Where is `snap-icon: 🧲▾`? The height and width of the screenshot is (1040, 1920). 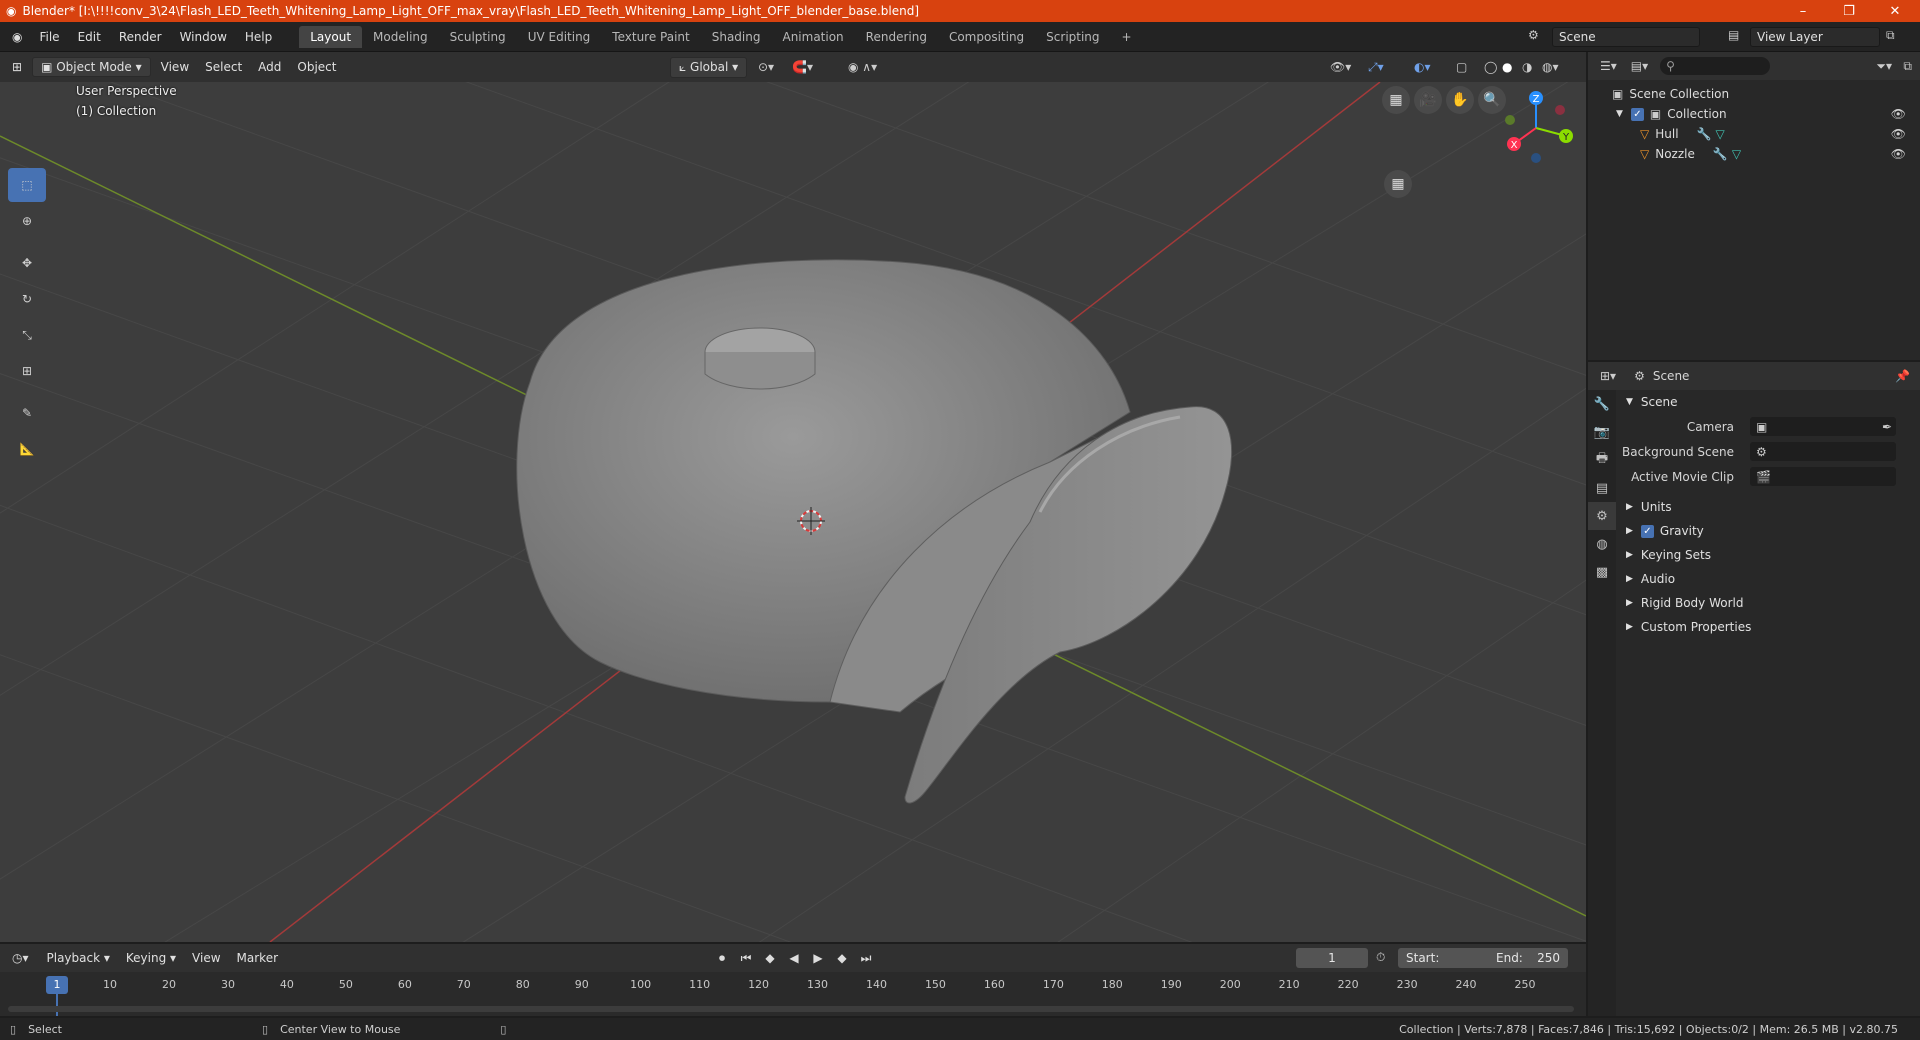 snap-icon: 🧲▾ is located at coordinates (802, 67).